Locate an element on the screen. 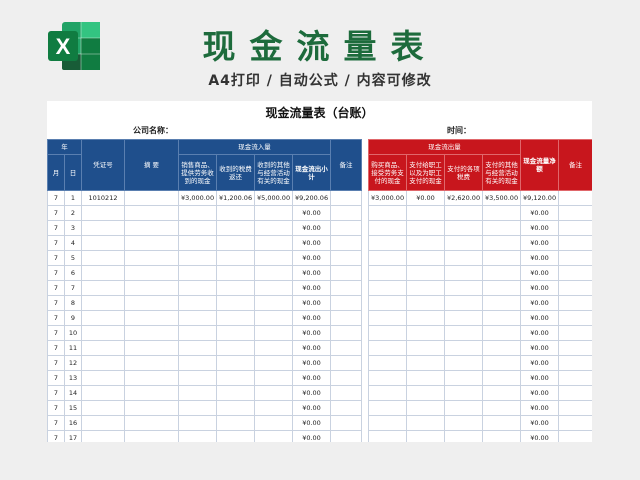 Image resolution: width=640 pixels, height=480 pixels. outflow-cell: ¥3,000.00 is located at coordinates (387, 198).